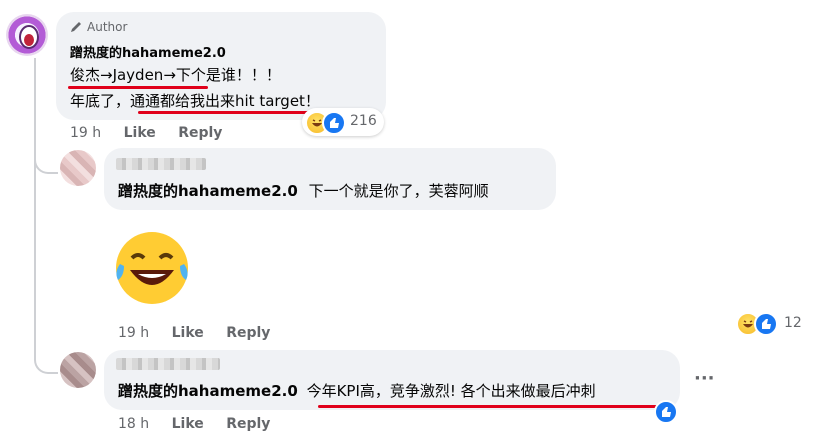 The image size is (840, 444). I want to click on comment-actions-1: 19 h Like Reply, so click(146, 133).